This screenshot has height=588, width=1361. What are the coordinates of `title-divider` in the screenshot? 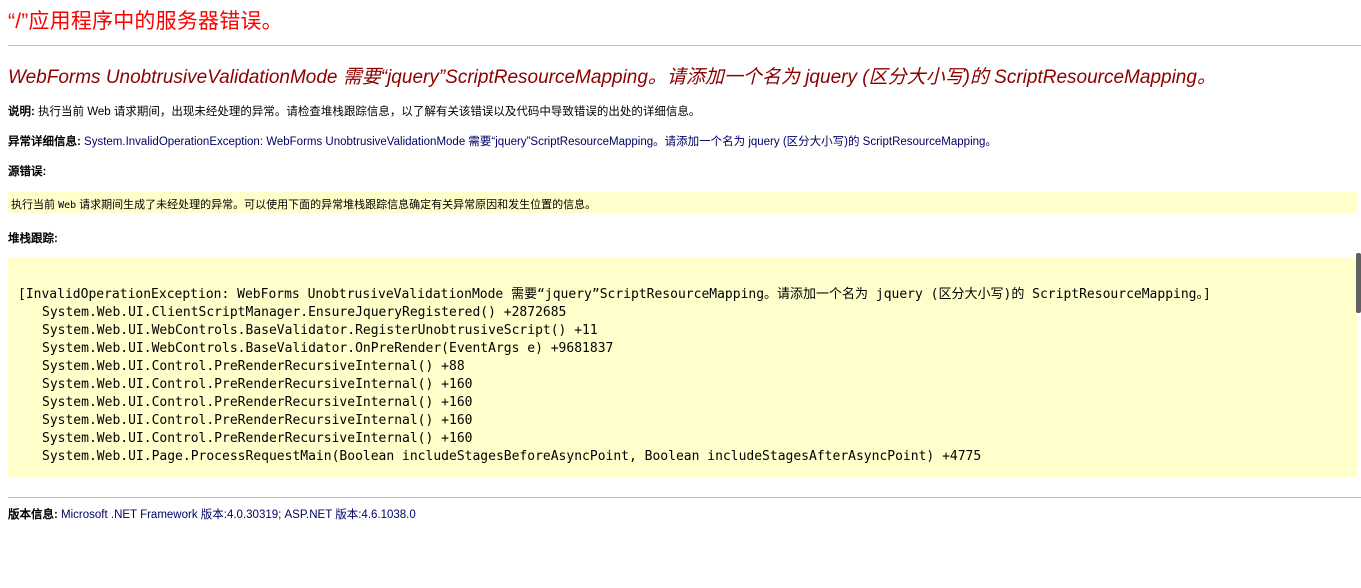 It's located at (684, 45).